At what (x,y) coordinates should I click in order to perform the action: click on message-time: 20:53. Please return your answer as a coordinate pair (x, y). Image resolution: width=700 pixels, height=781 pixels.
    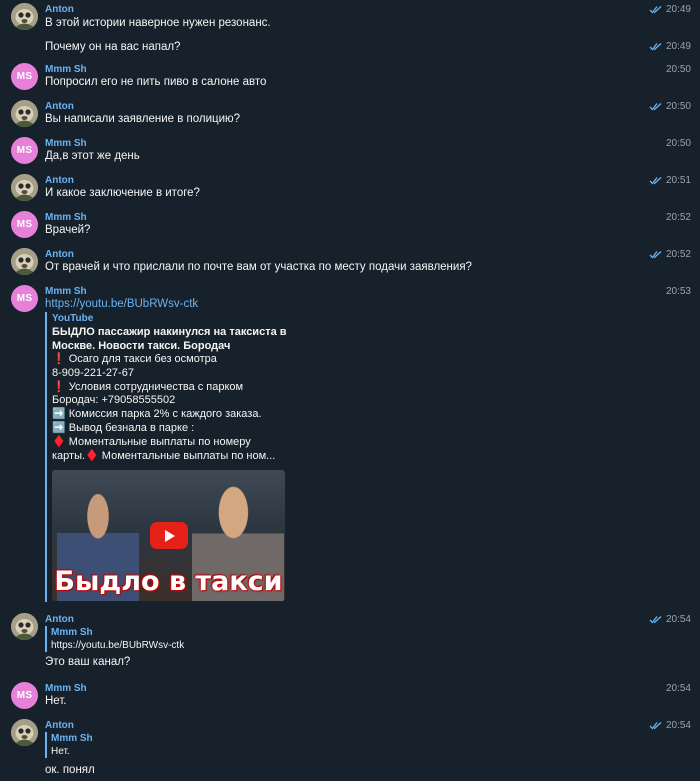
    Looking at the image, I should click on (678, 291).